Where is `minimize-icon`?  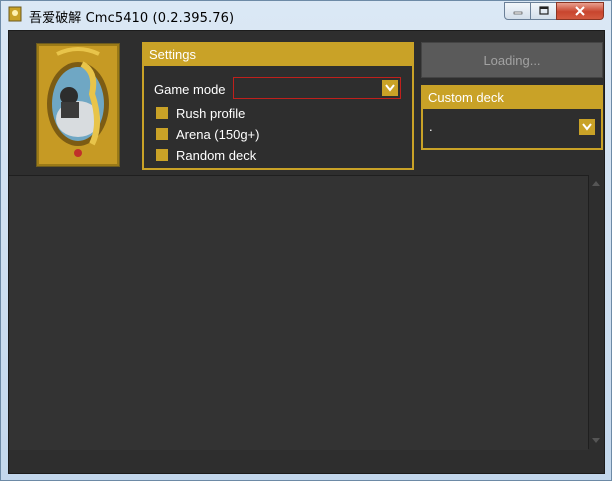
minimize-icon is located at coordinates (517, 13).